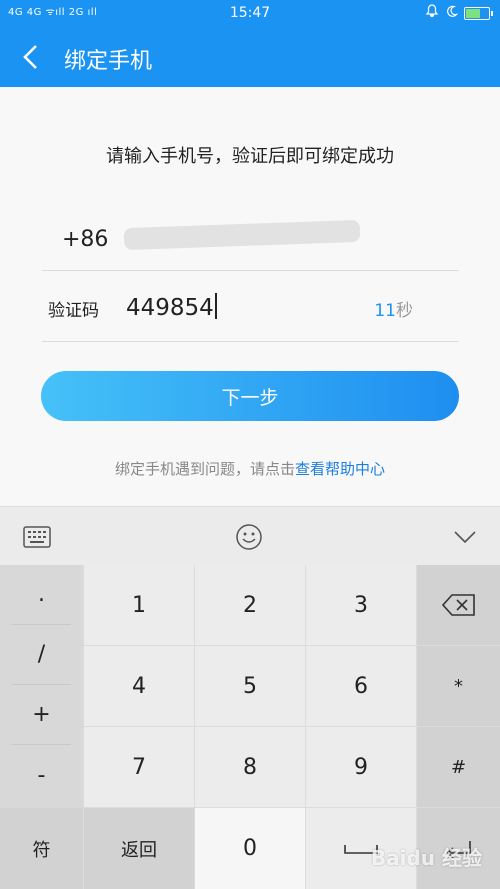 This screenshot has width=500, height=889. I want to click on code-input: 449854, so click(171, 307).